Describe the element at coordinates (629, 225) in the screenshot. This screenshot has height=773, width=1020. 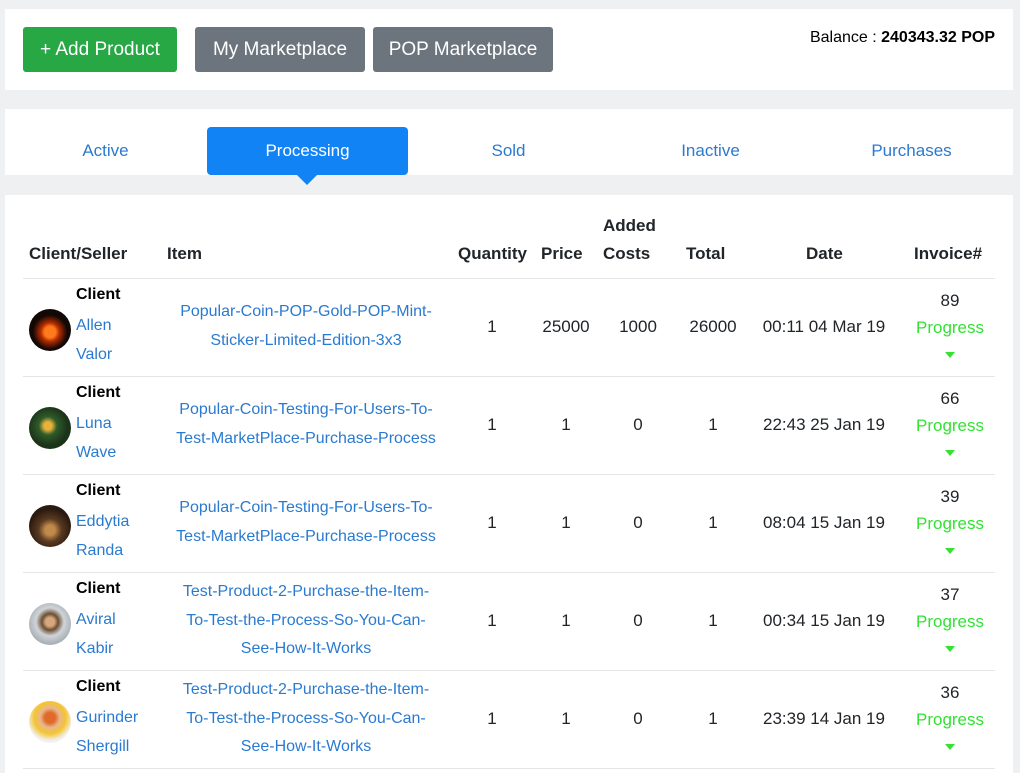
I see `header-added-line1: Added` at that location.